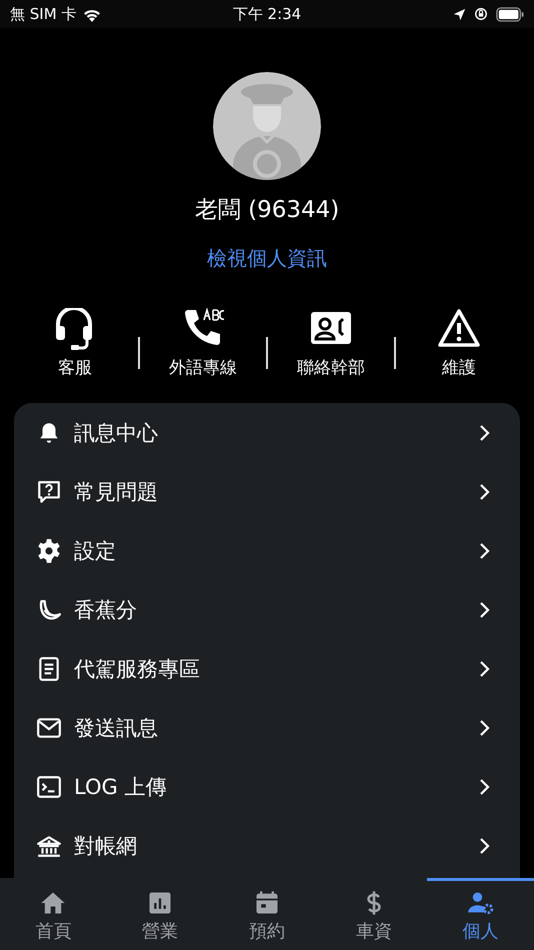 This screenshot has width=534, height=950. I want to click on quick-action-button: 客服, so click(75, 343).